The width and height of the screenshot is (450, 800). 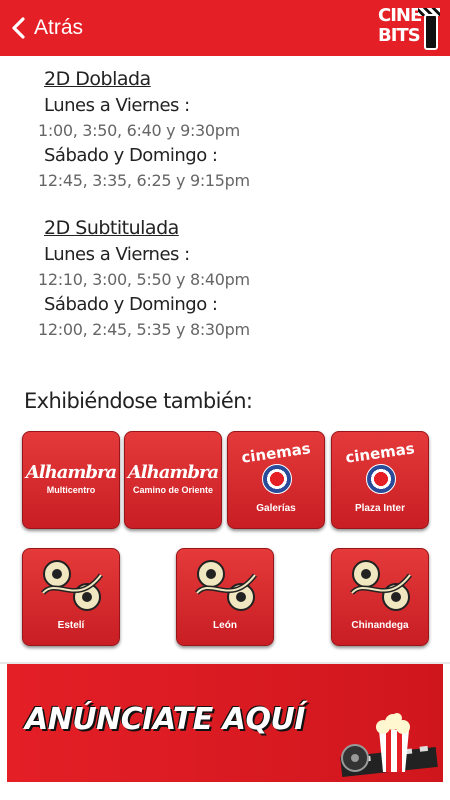 What do you see at coordinates (431, 32) in the screenshot?
I see `phone-icon` at bounding box center [431, 32].